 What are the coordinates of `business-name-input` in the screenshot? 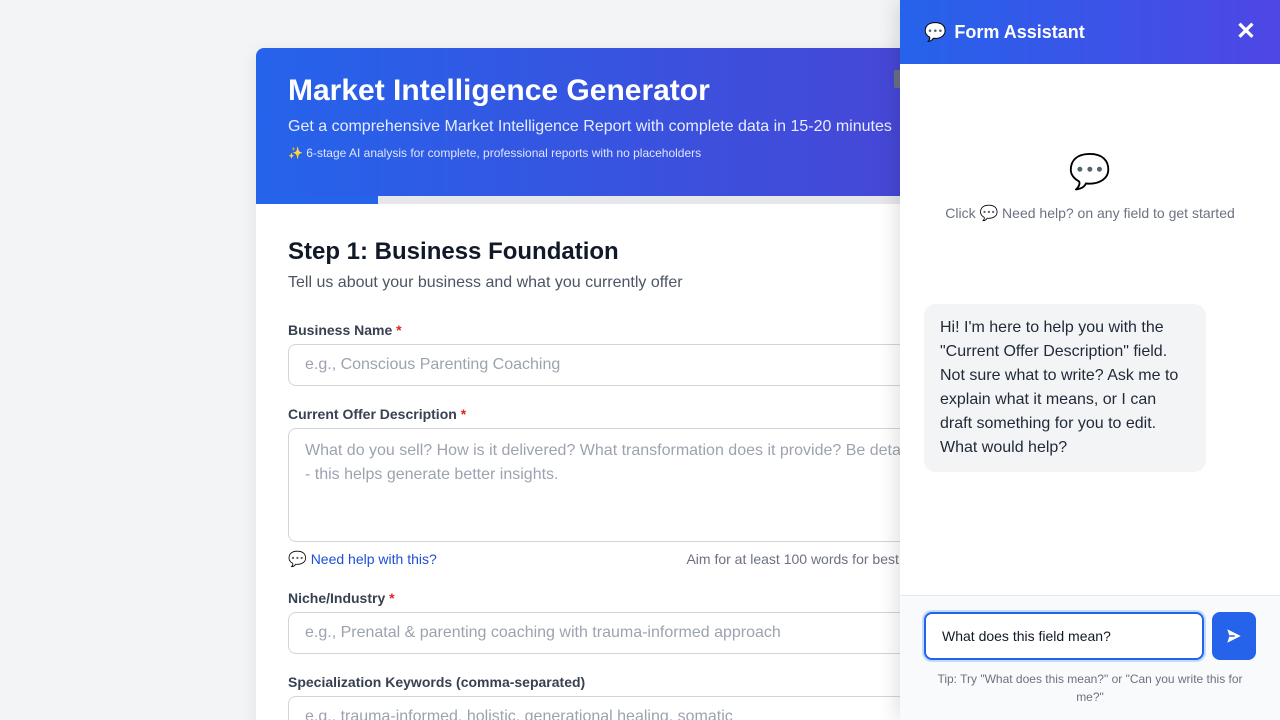 It's located at (616, 365).